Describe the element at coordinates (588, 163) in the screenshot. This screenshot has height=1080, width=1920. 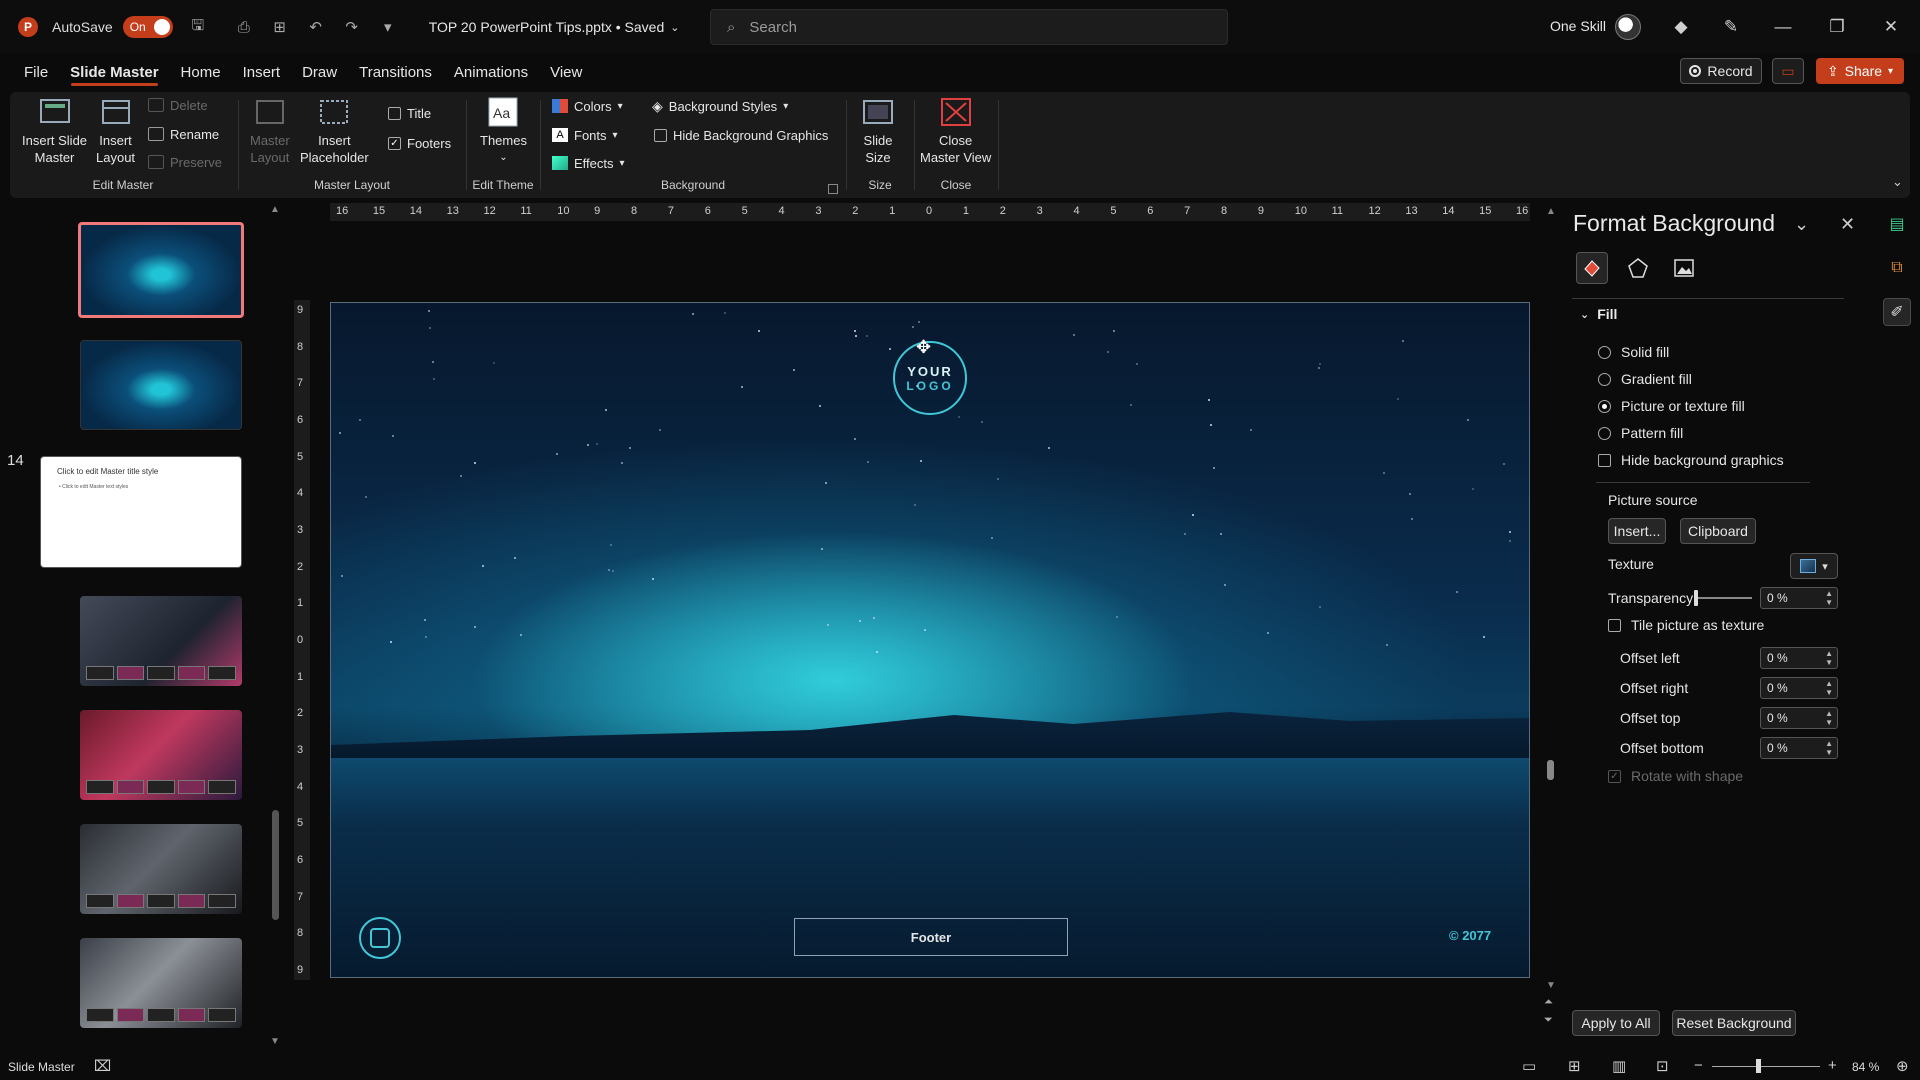
I see `effects-button: Effects ▾` at that location.